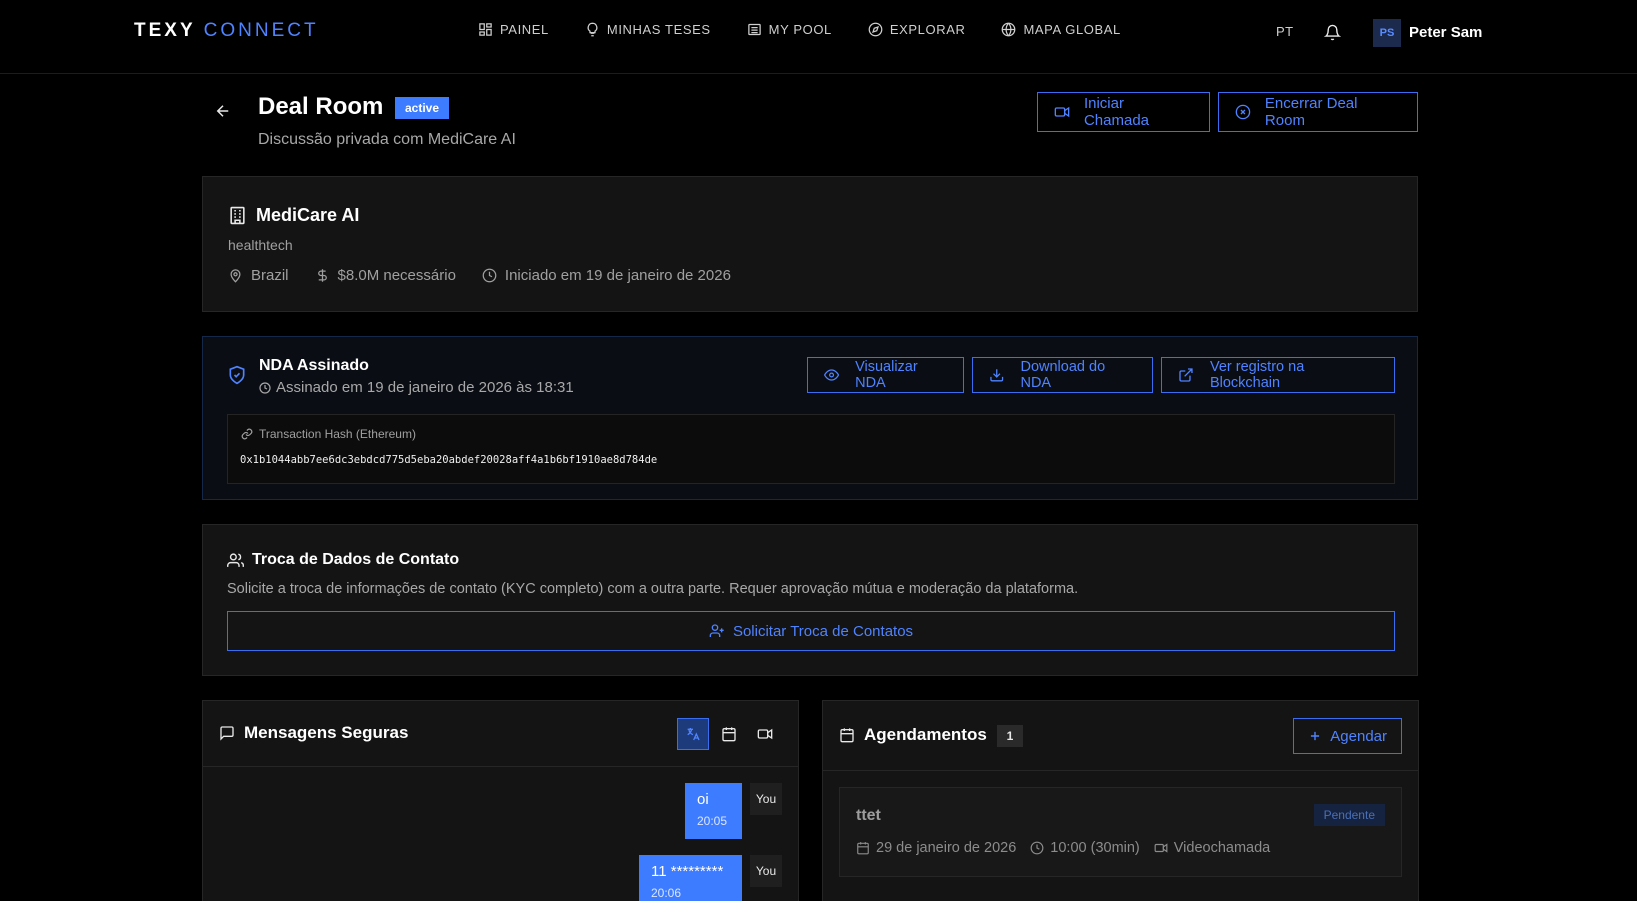 The width and height of the screenshot is (1637, 901). What do you see at coordinates (1010, 736) in the screenshot?
I see `schedule-count-badge: 1` at bounding box center [1010, 736].